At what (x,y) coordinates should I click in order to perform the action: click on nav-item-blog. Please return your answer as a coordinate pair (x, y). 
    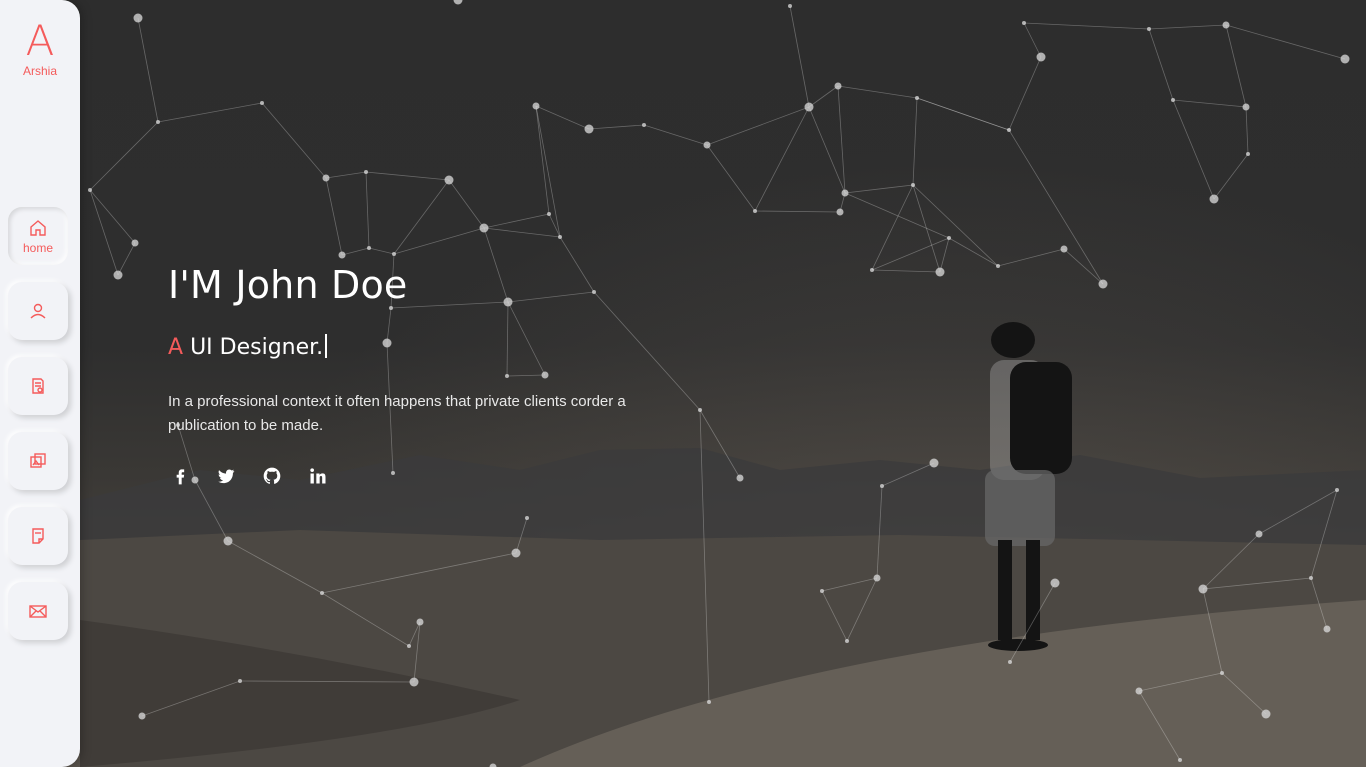
    Looking at the image, I should click on (38, 536).